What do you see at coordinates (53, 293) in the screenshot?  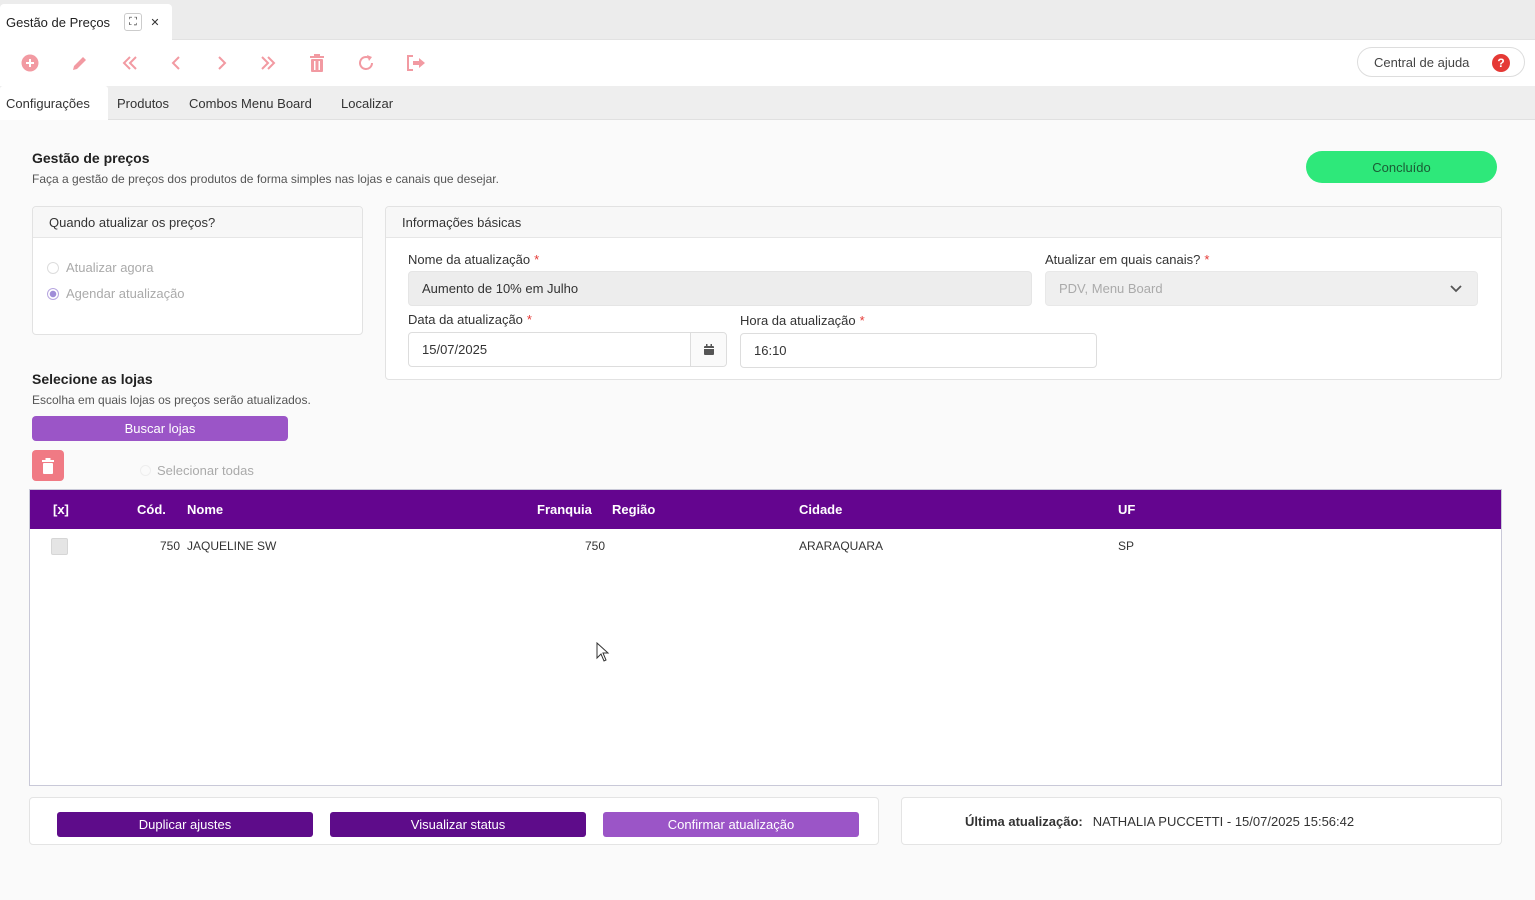 I see `radio-circle-checked` at bounding box center [53, 293].